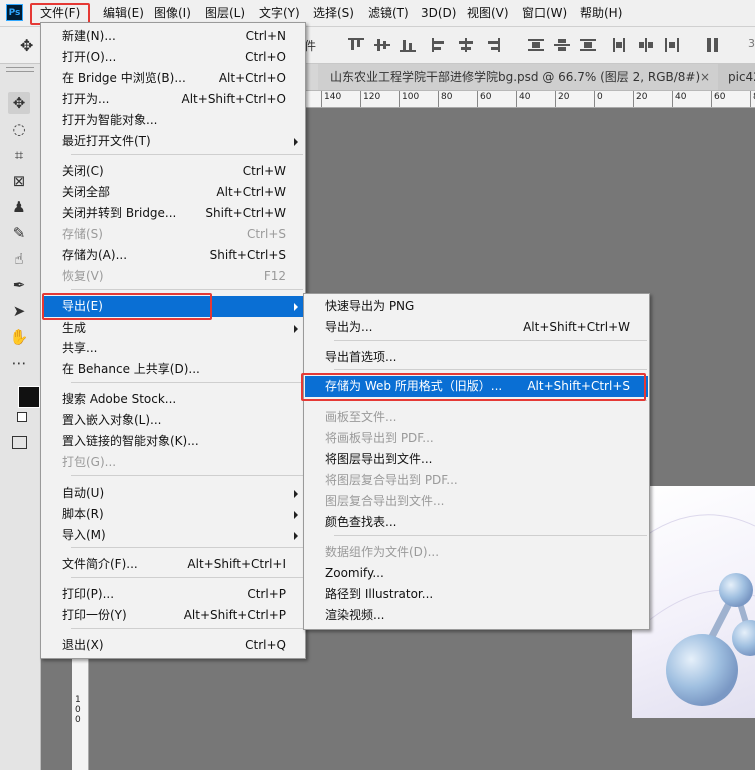 This screenshot has height=770, width=755. What do you see at coordinates (173, 171) in the screenshot?
I see `file_menu-item-6: 关闭(C) Ctrl+W` at bounding box center [173, 171].